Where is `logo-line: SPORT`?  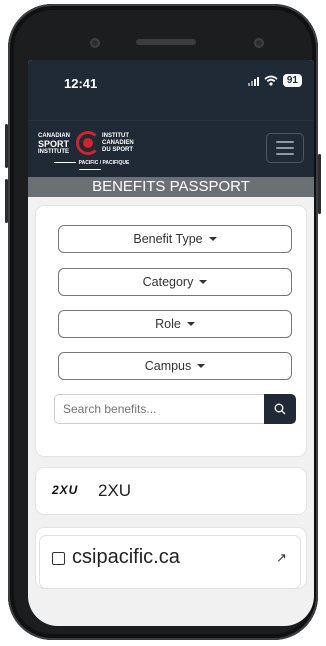 logo-line: SPORT is located at coordinates (54, 144).